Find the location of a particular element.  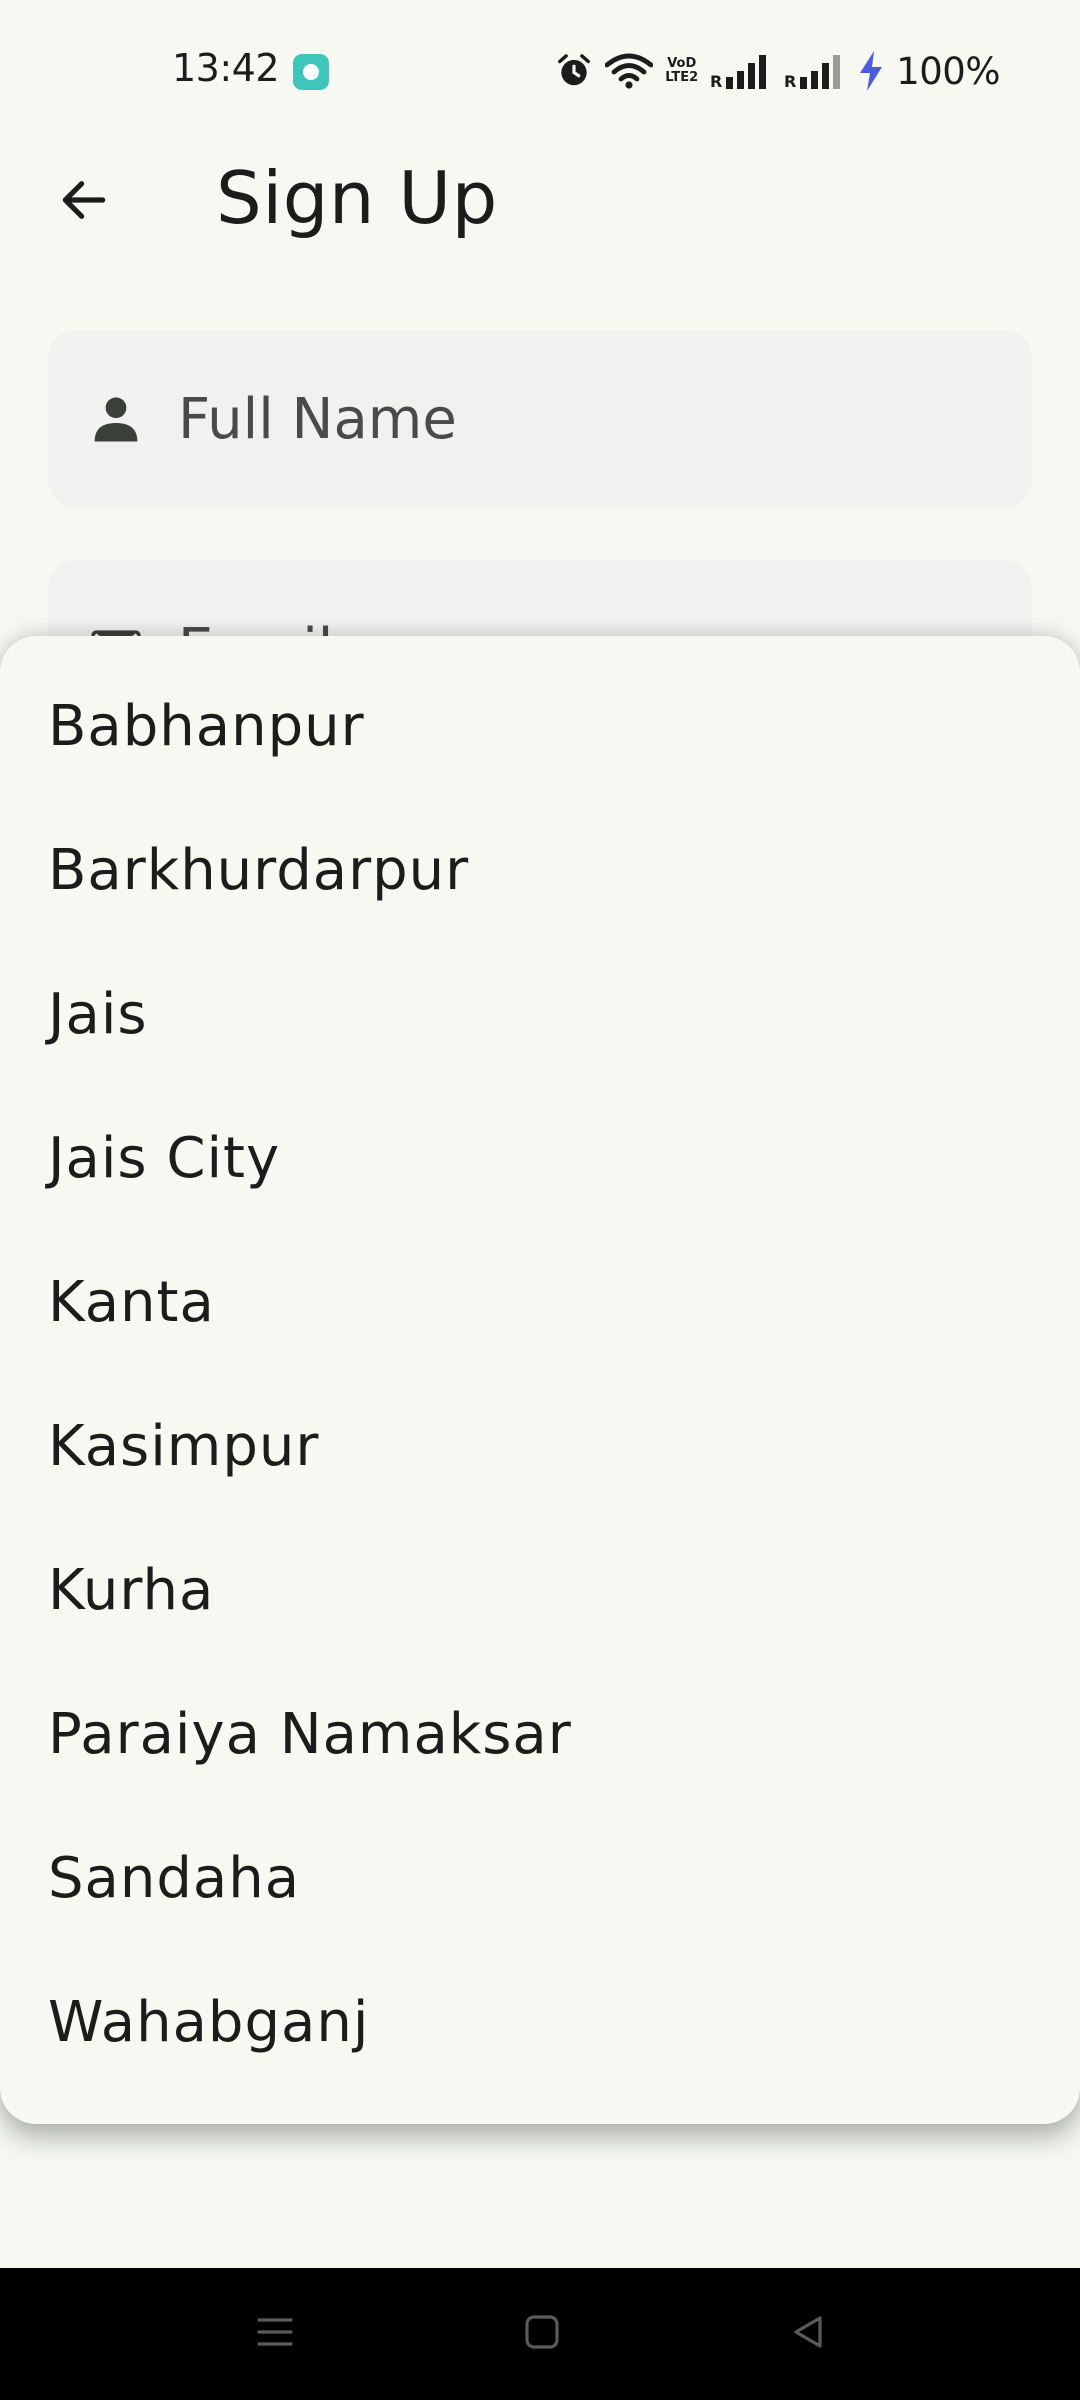

network-label-bottom: LTE2 is located at coordinates (682, 77).